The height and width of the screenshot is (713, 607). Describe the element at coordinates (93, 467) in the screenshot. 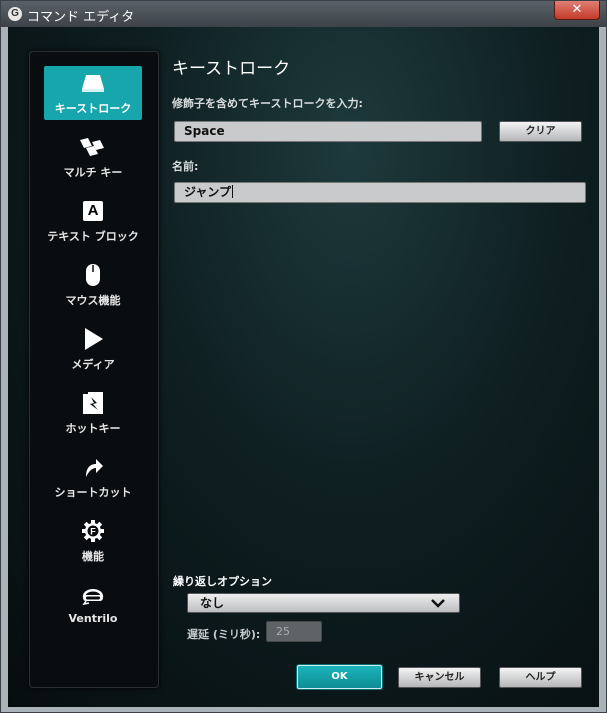

I see `shortcut-arrow-icon` at that location.